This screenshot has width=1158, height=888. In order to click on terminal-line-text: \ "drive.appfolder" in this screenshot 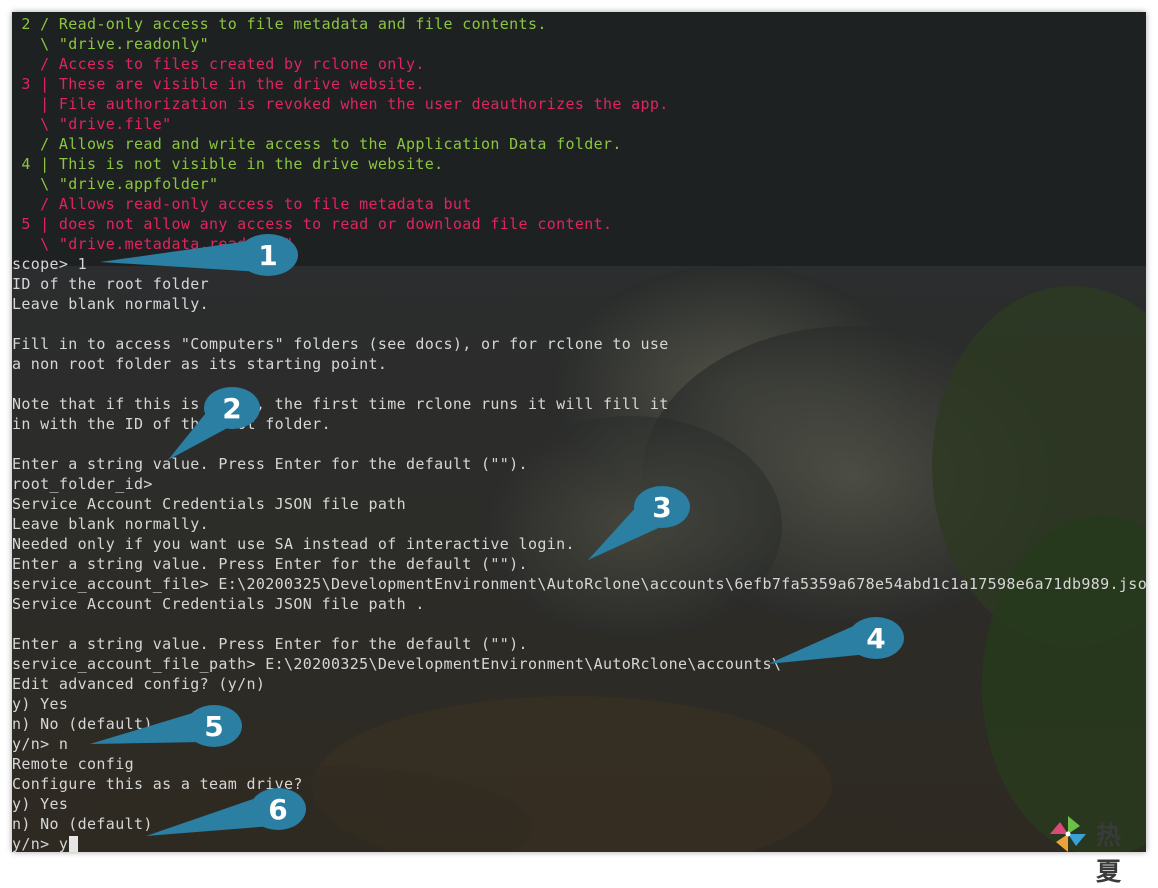, I will do `click(115, 184)`.